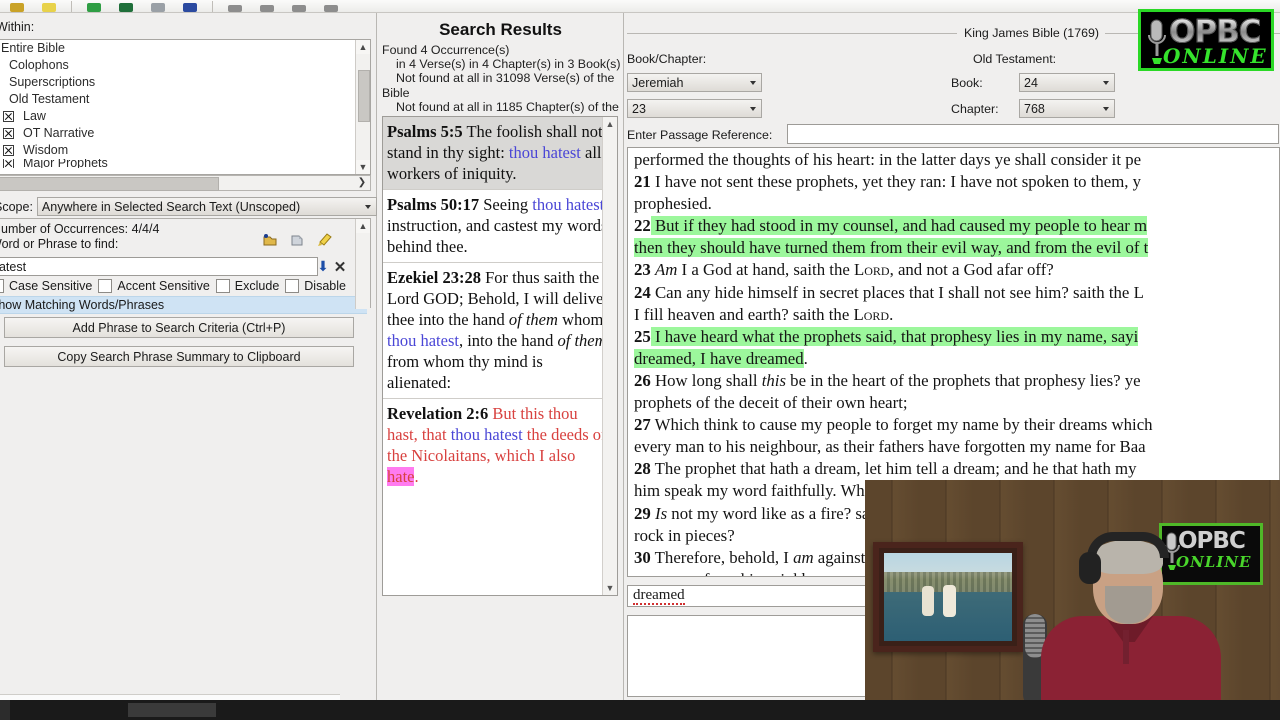 Image resolution: width=1280 pixels, height=720 pixels. I want to click on scroll-right-icon: ❯, so click(362, 182).